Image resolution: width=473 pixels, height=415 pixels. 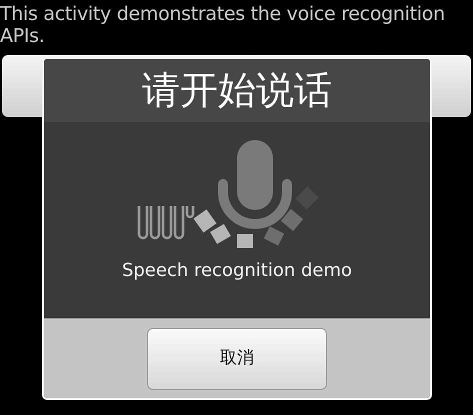 What do you see at coordinates (223, 24) in the screenshot?
I see `description-text: This activity demonstrates the voice recognition APIs.` at bounding box center [223, 24].